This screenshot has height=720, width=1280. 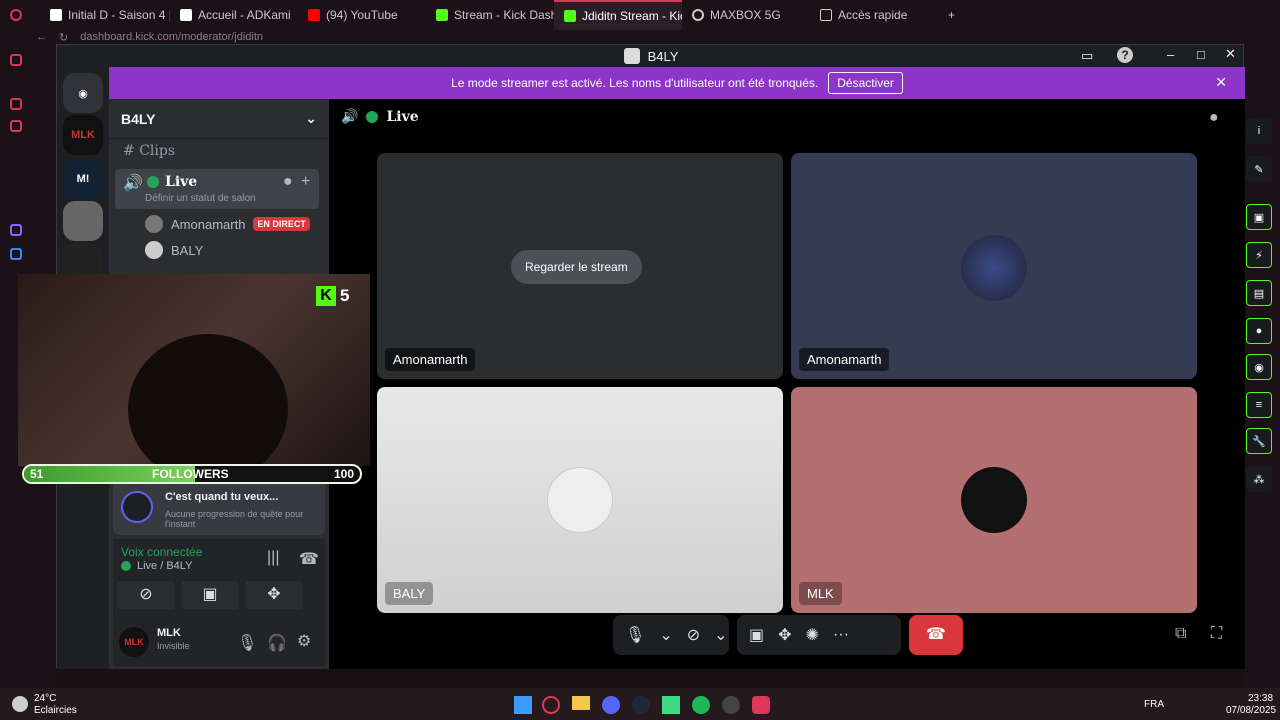 What do you see at coordinates (994, 266) in the screenshot?
I see `participant-tile: Amonamarth` at bounding box center [994, 266].